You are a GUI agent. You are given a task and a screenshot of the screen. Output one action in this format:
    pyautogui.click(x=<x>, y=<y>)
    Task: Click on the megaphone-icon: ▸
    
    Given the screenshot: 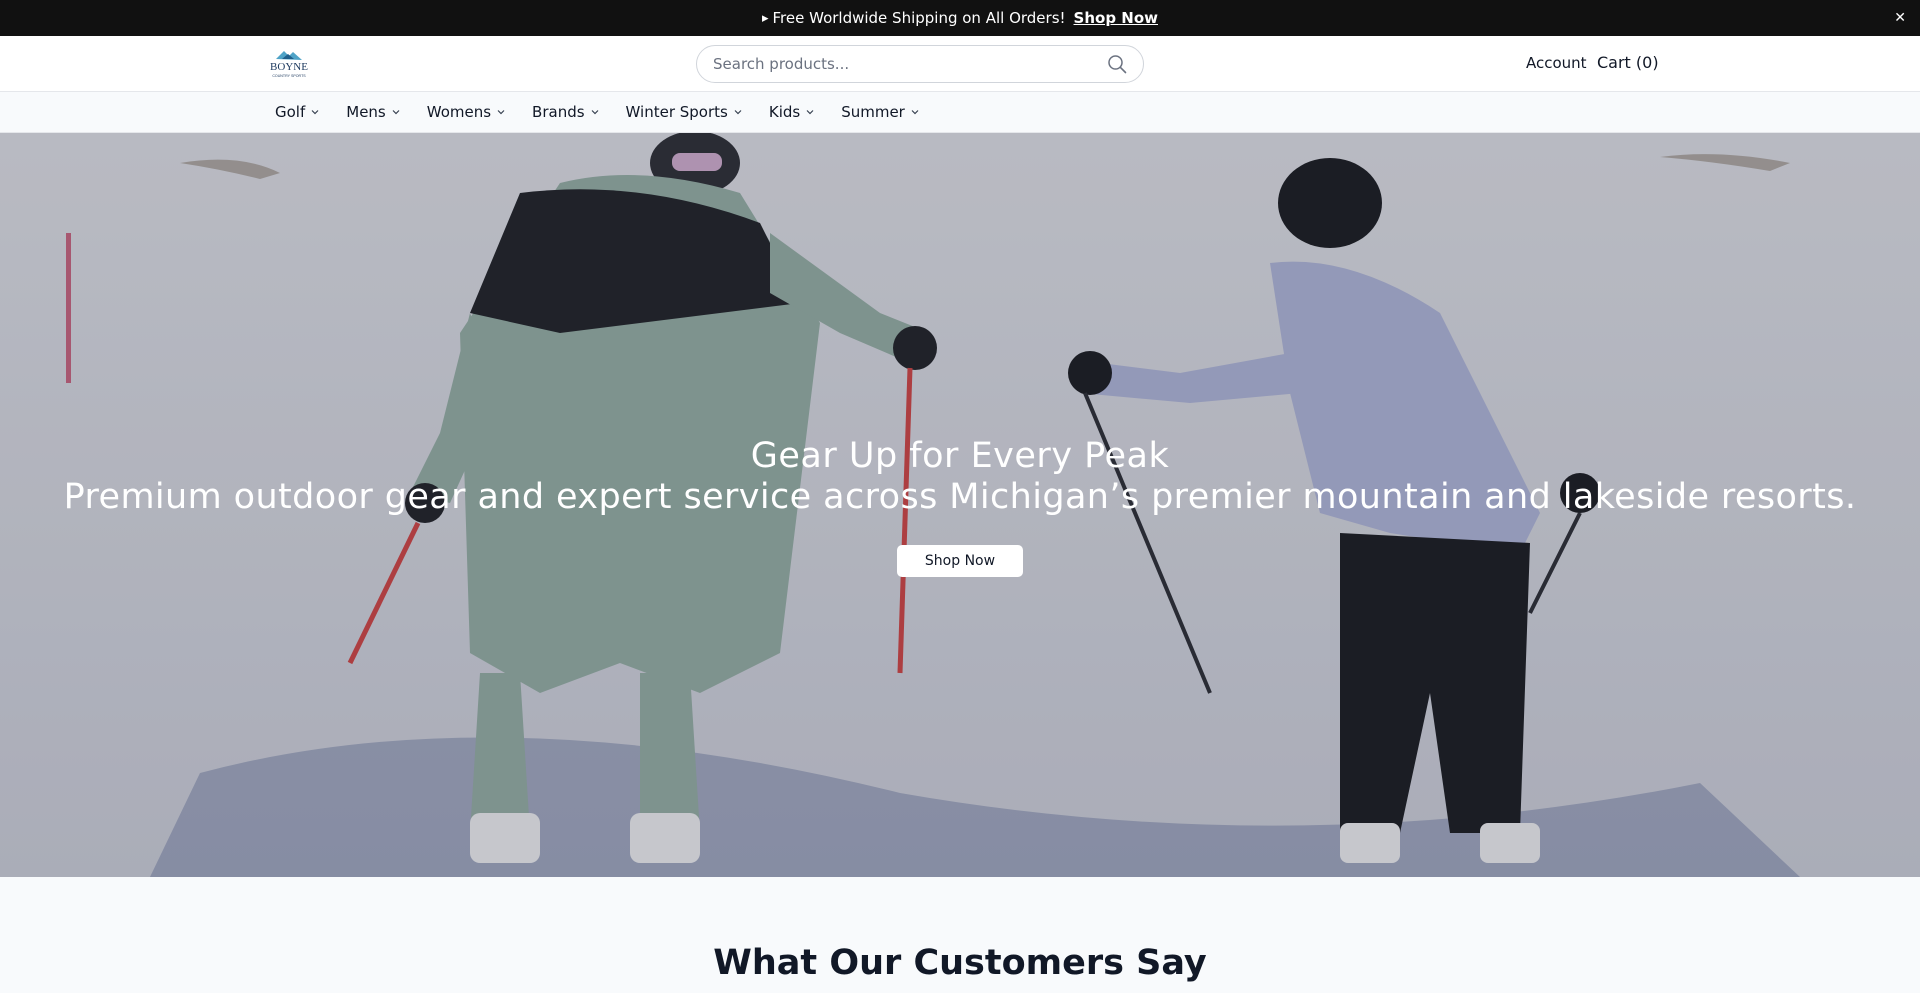 What is the action you would take?
    pyautogui.click(x=765, y=18)
    